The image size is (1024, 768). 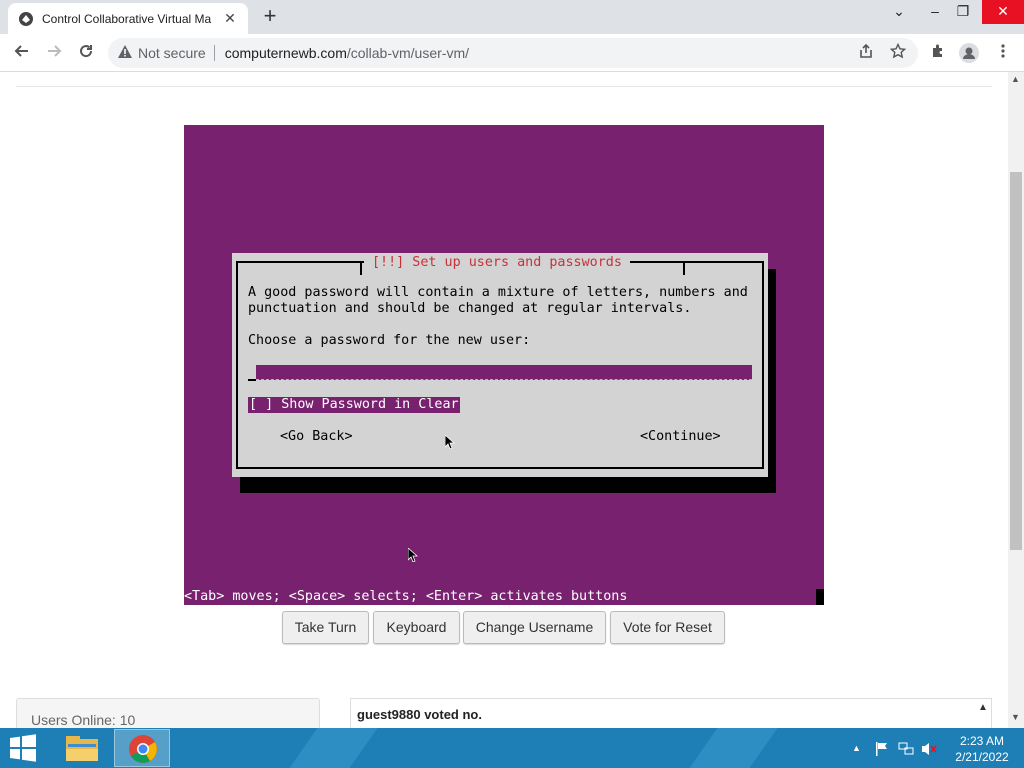 What do you see at coordinates (1003, 54) in the screenshot?
I see `chrome-menu-icon` at bounding box center [1003, 54].